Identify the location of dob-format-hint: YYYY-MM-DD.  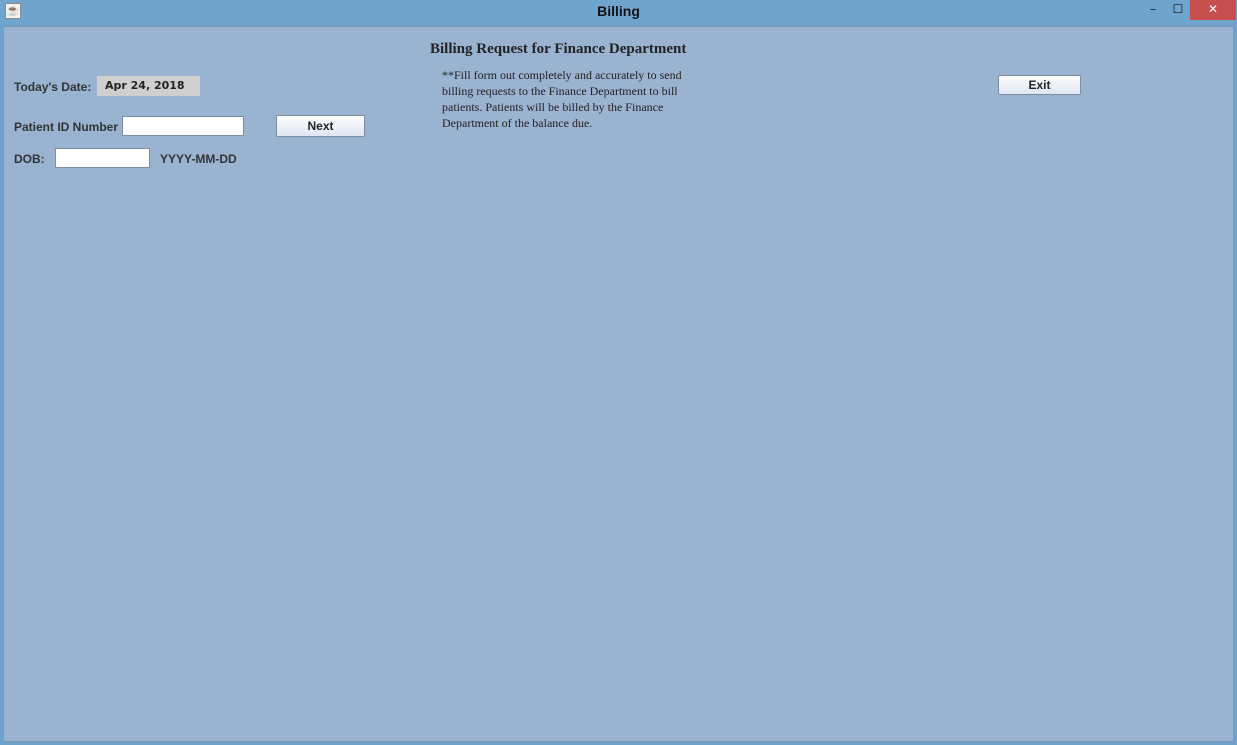
(198, 159).